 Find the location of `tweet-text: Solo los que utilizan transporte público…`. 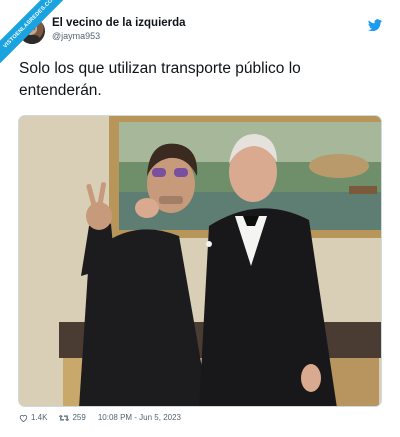

tweet-text: Solo los que utilizan transporte público… is located at coordinates (160, 79).